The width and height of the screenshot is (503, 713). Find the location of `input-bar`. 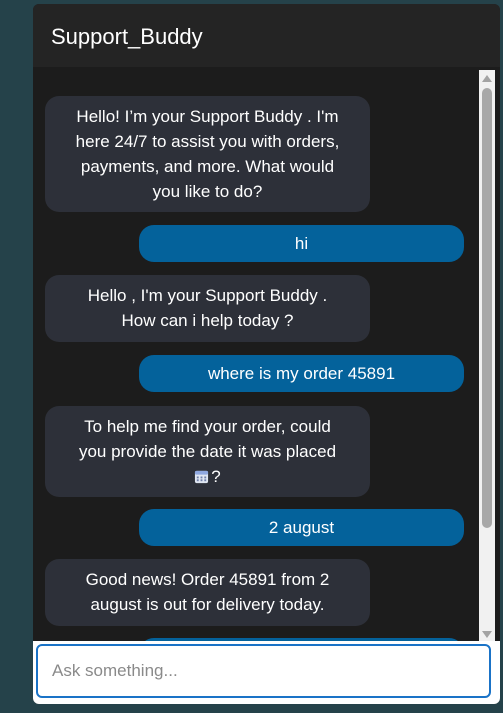

input-bar is located at coordinates (266, 672).